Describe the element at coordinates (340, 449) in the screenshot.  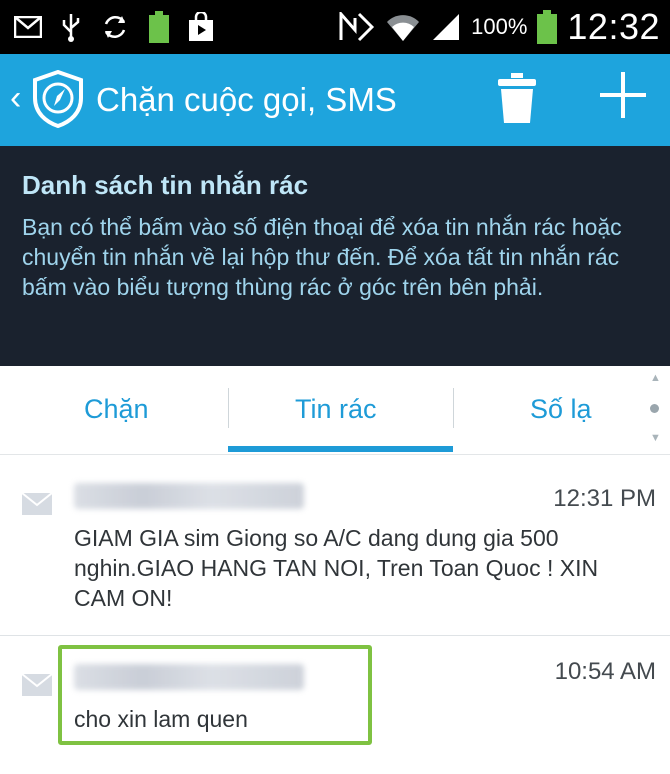
I see `tab-selected-indicator` at that location.